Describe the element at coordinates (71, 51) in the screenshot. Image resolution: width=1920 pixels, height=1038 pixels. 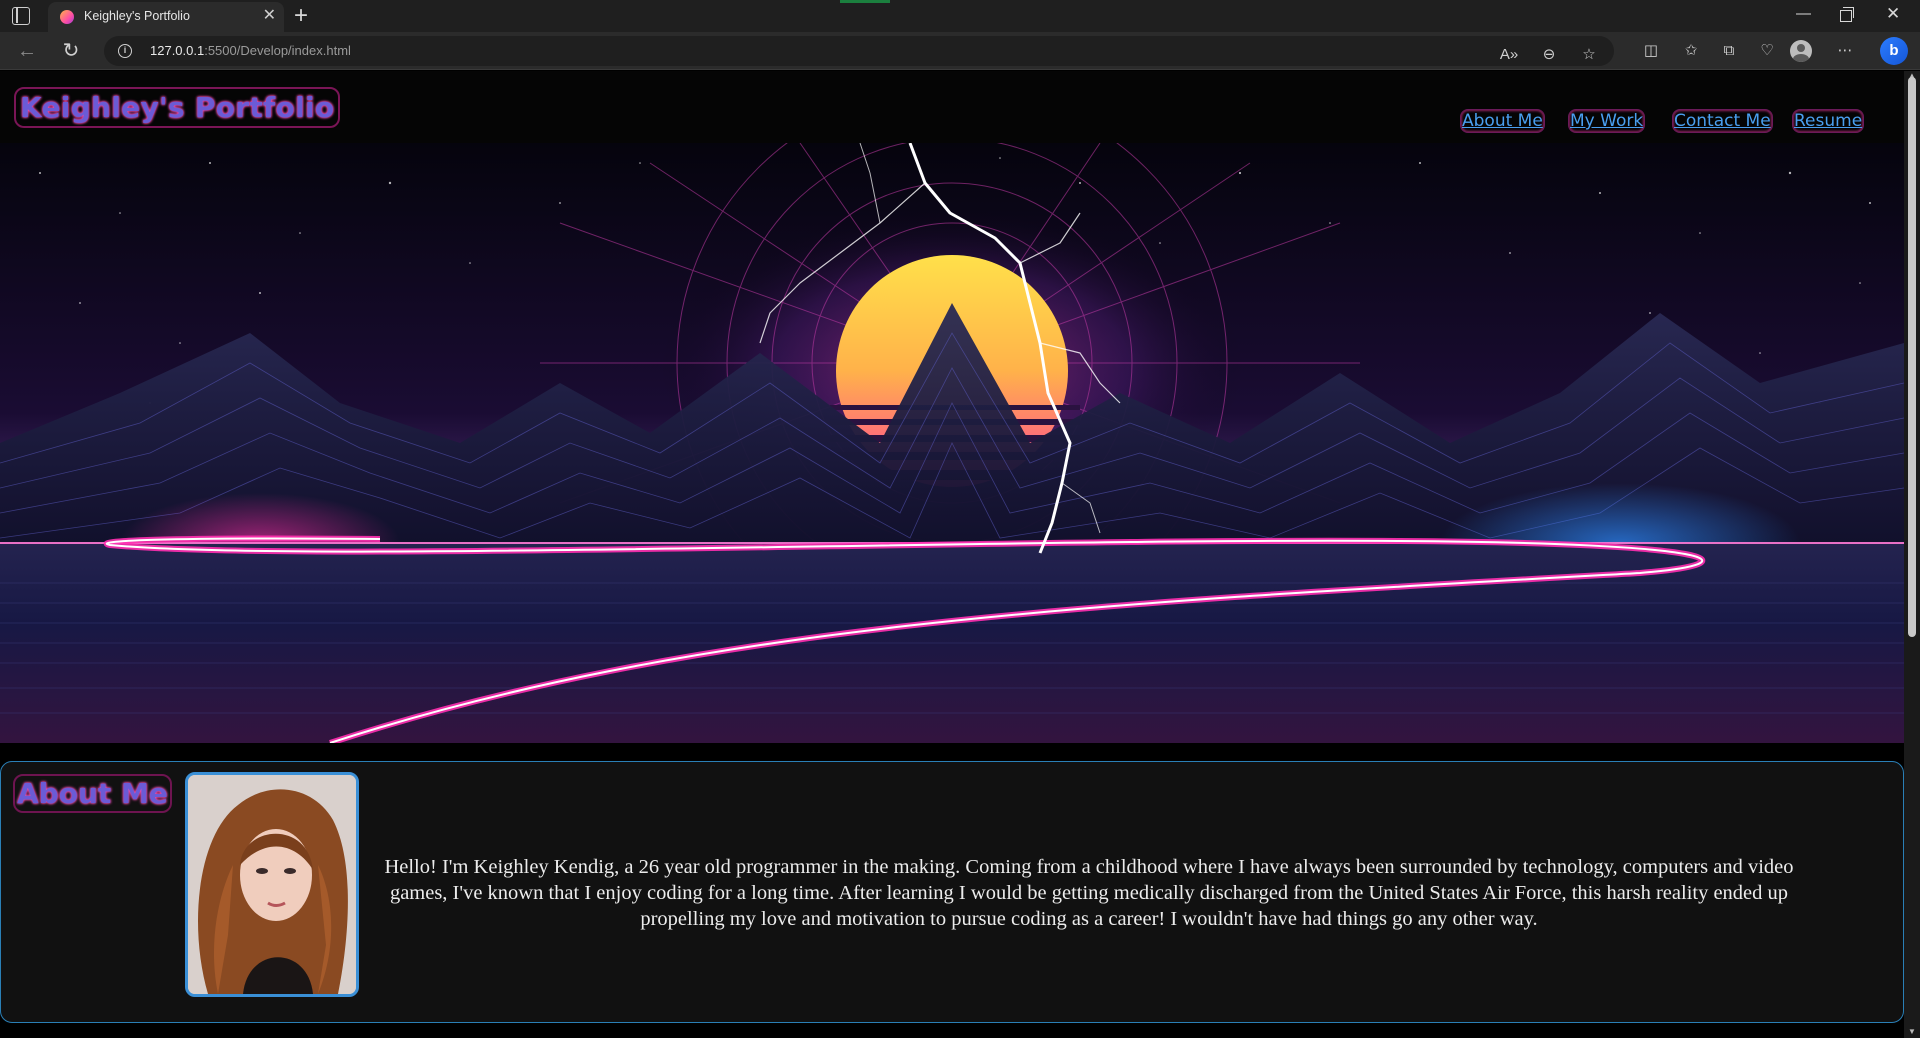
I see `reload-icon: ↻` at that location.